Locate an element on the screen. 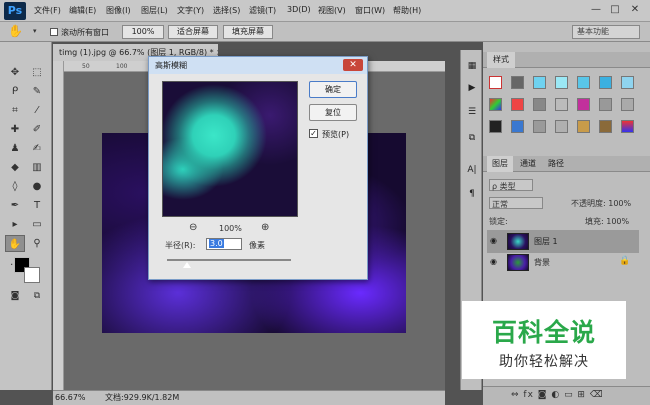 Image resolution: width=650 pixels, height=405 pixels. crop-tool-icon: ⌗ is located at coordinates (15, 110).